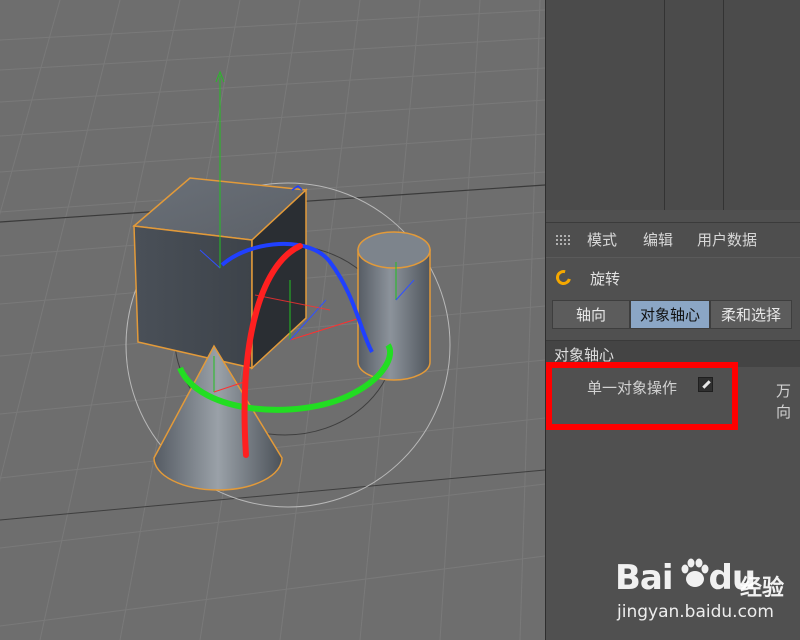 This screenshot has width=800, height=640. Describe the element at coordinates (694, 105) in the screenshot. I see `layer-column` at that location.